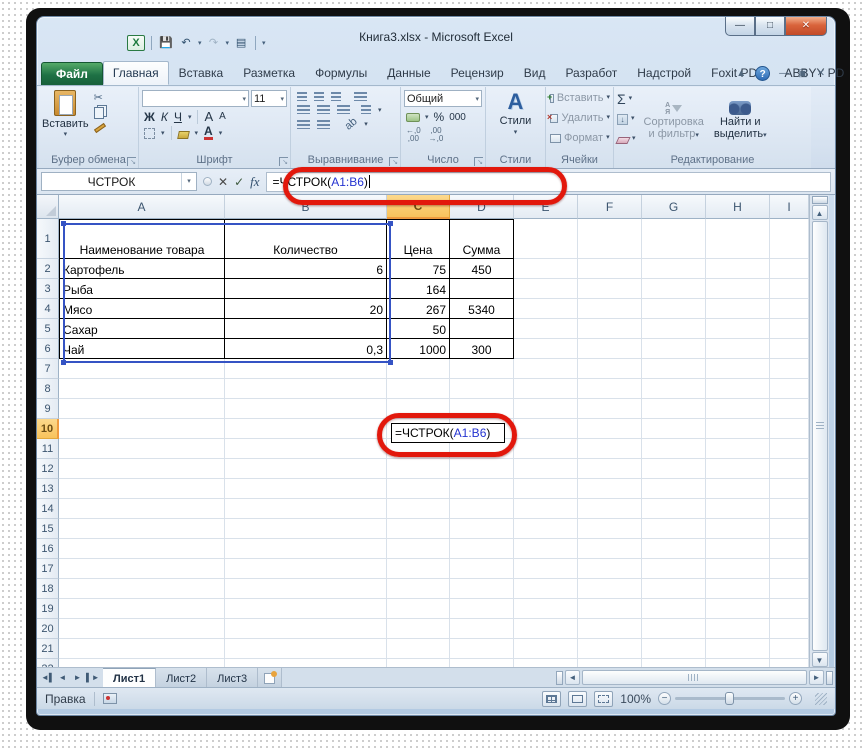 The image size is (866, 750). Describe the element at coordinates (482, 569) in the screenshot. I see `cell-D17` at that location.